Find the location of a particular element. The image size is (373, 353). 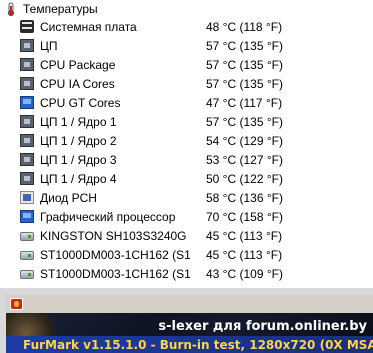

sensor-name: KINGSTON SH103S3240G is located at coordinates (113, 236).